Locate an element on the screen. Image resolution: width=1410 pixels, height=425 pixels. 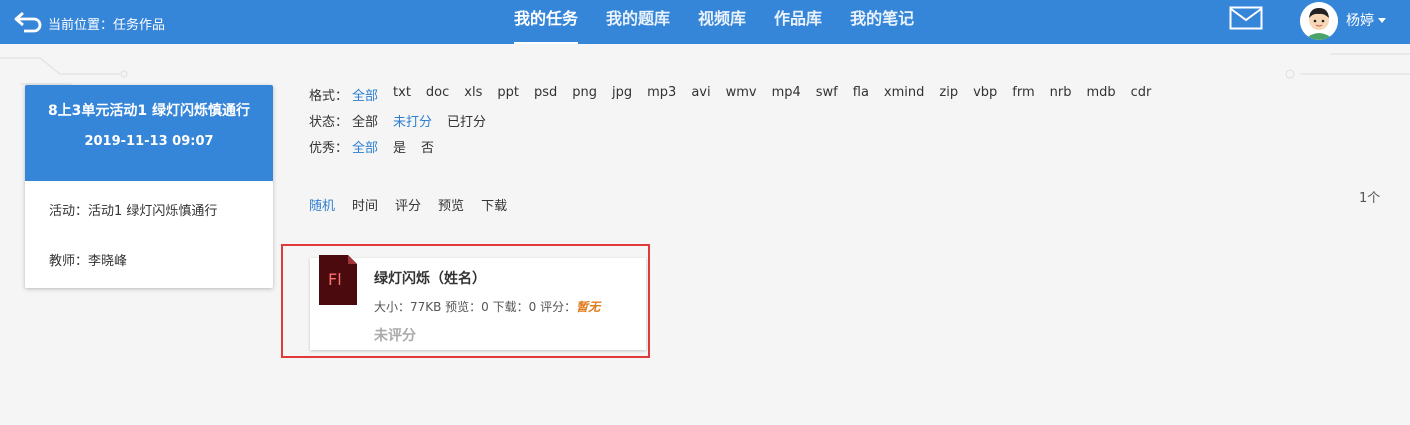
excellent-option: 全部 is located at coordinates (365, 146).